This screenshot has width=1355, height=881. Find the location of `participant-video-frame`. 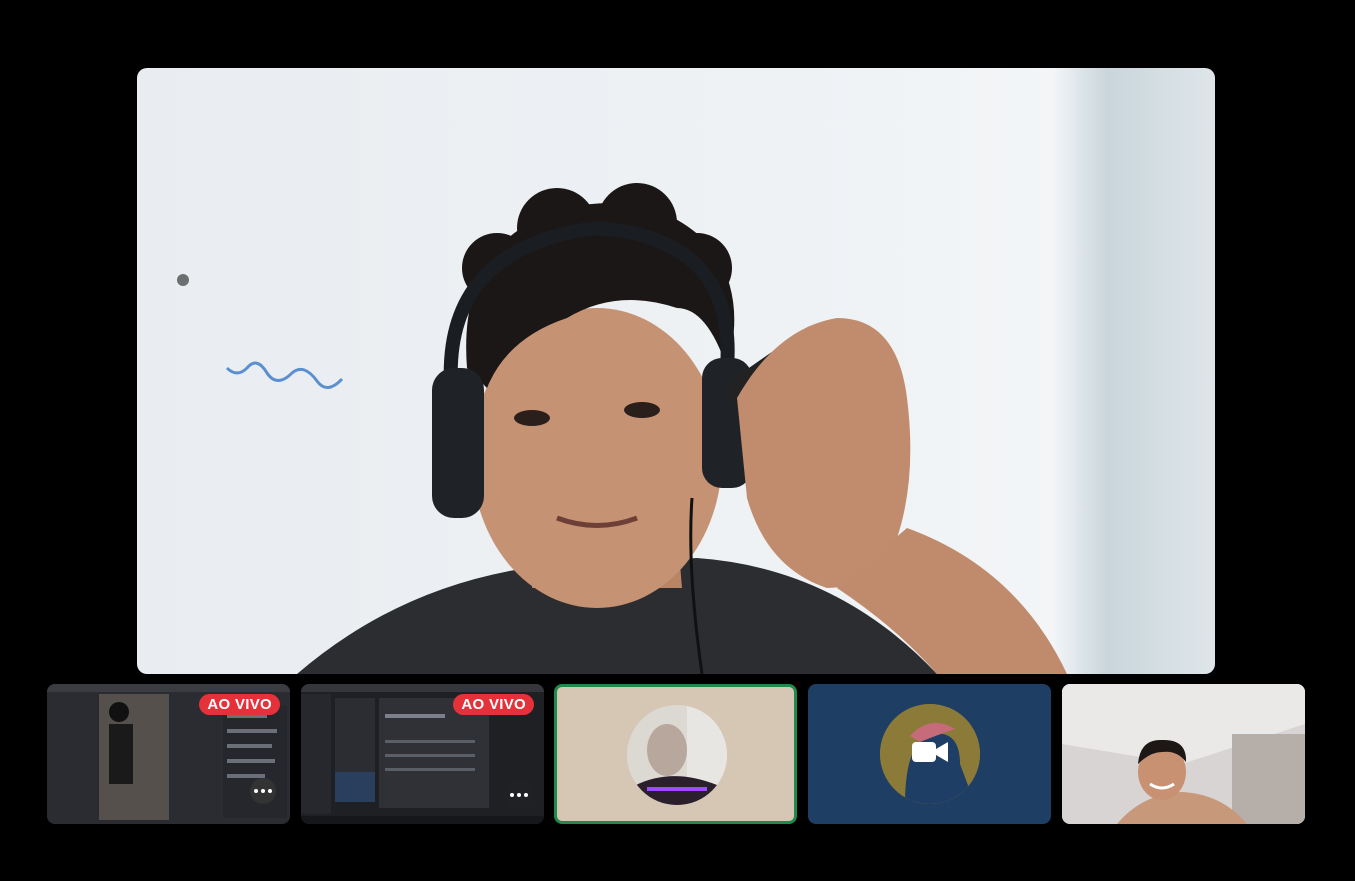

participant-video-frame is located at coordinates (1183, 754).